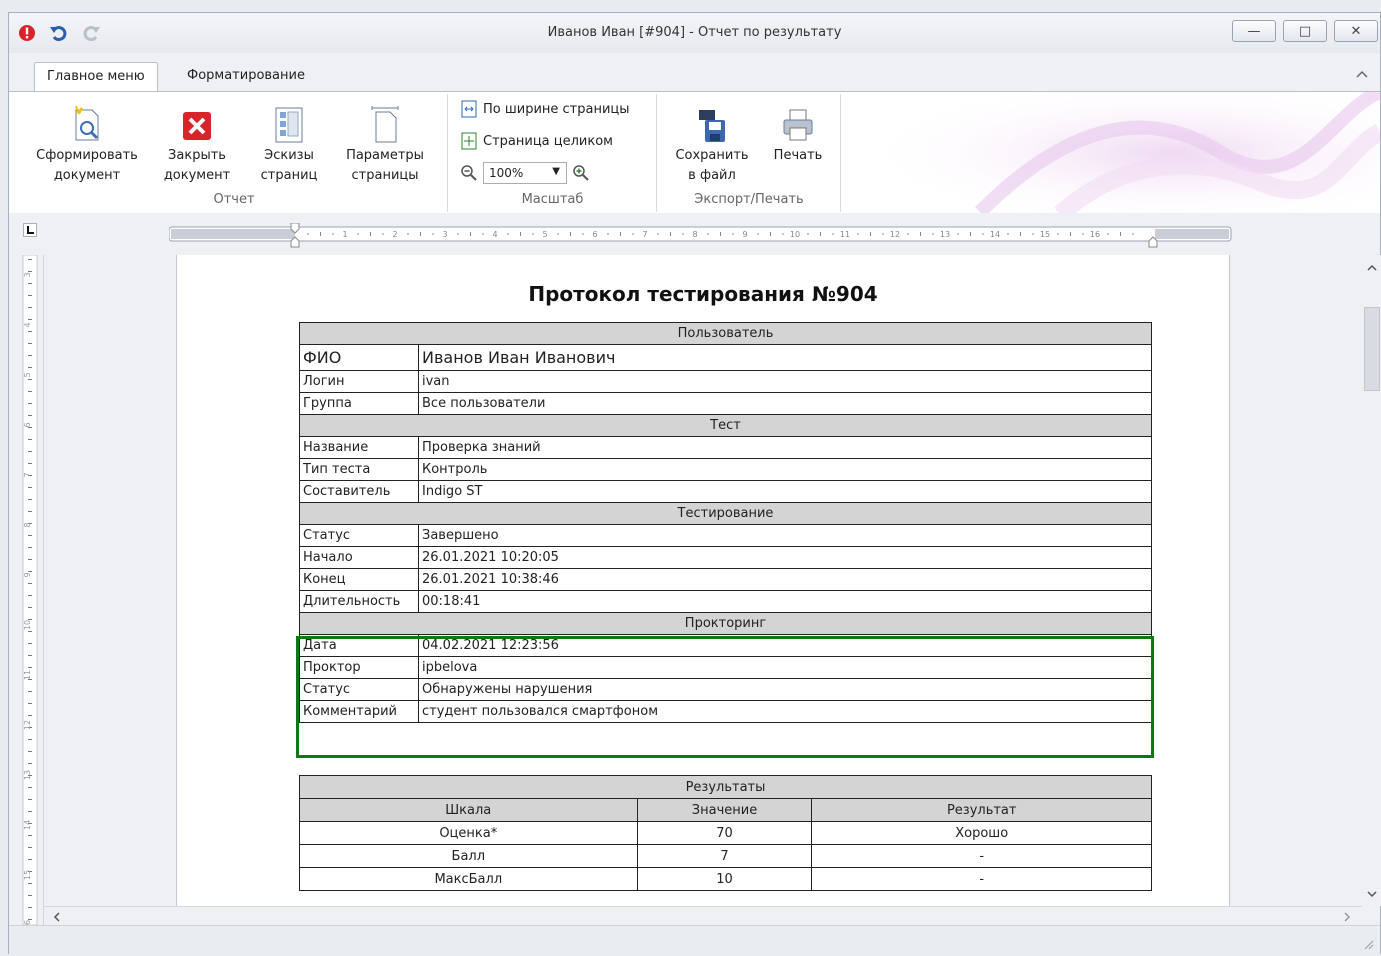 The width and height of the screenshot is (1381, 956). What do you see at coordinates (749, 199) in the screenshot?
I see `group-label-export: Экспорт/Печать` at bounding box center [749, 199].